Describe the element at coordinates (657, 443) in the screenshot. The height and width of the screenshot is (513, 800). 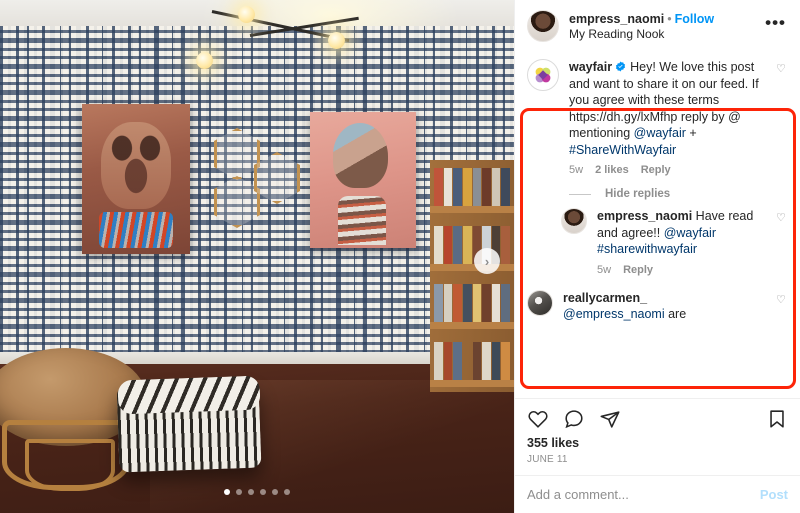
I see `likes-count: 355 likes` at that location.